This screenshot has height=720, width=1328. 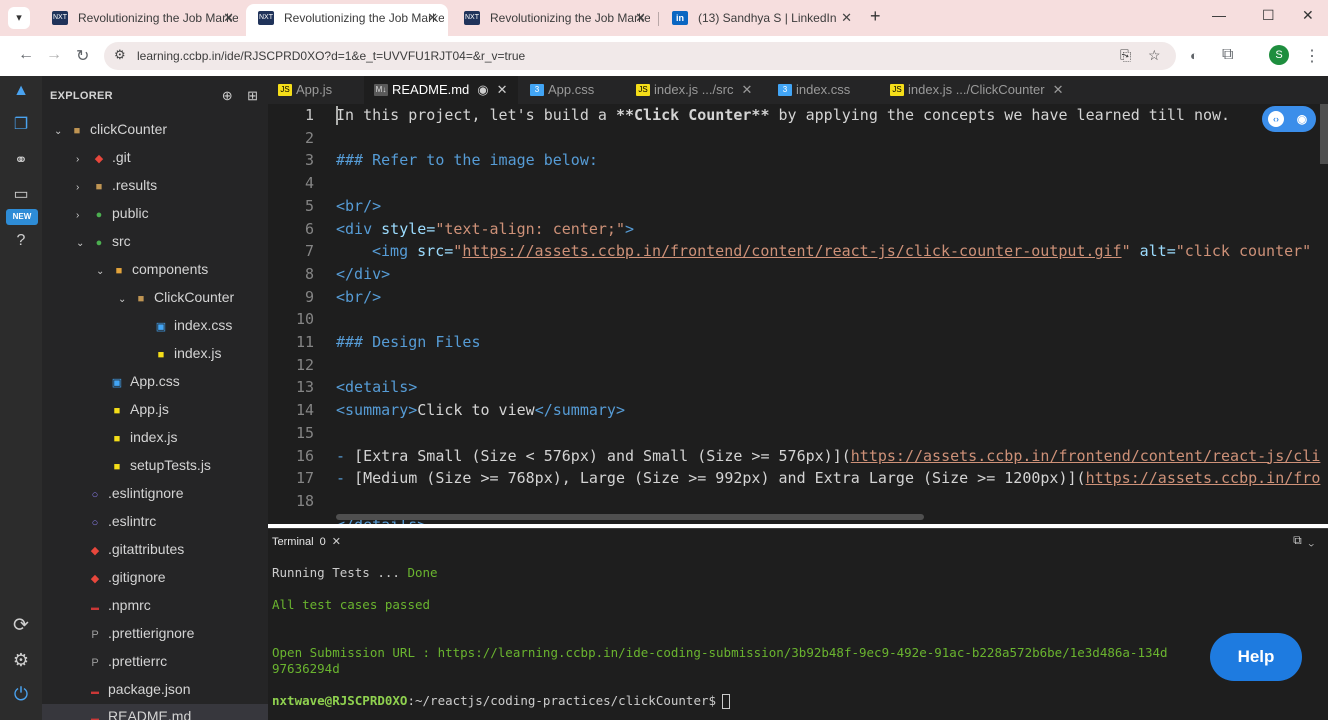 What do you see at coordinates (121, 521) in the screenshot?
I see `tree-file-eslintrc: ○ .eslintrc` at bounding box center [121, 521].